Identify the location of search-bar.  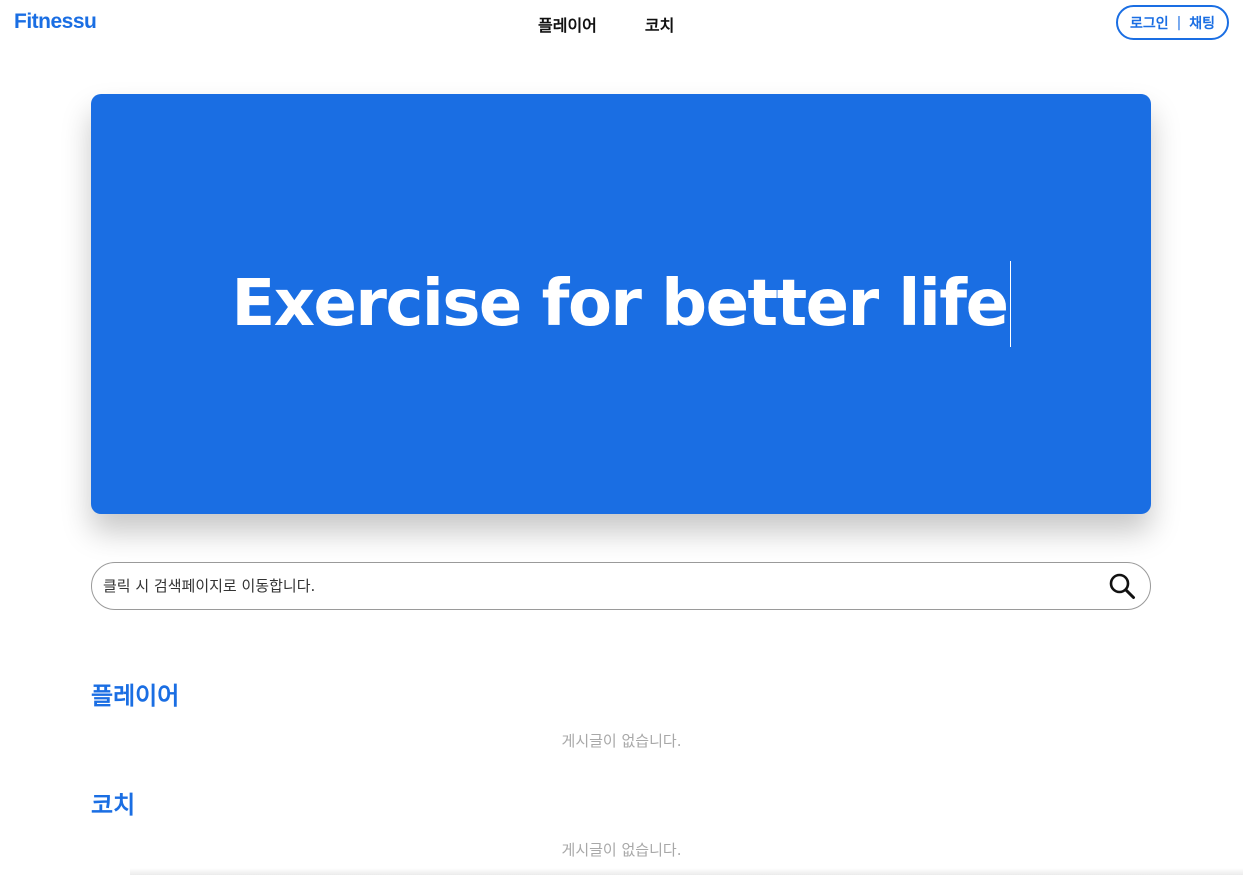
(621, 586).